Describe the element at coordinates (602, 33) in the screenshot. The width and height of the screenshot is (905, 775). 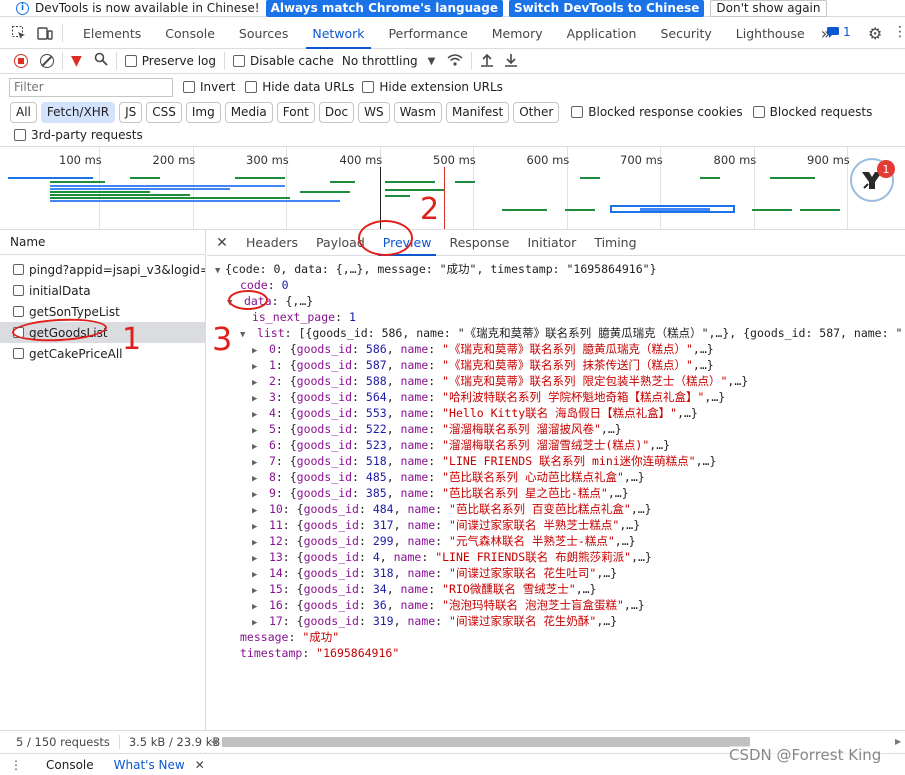
I see `tab-application: Application` at that location.